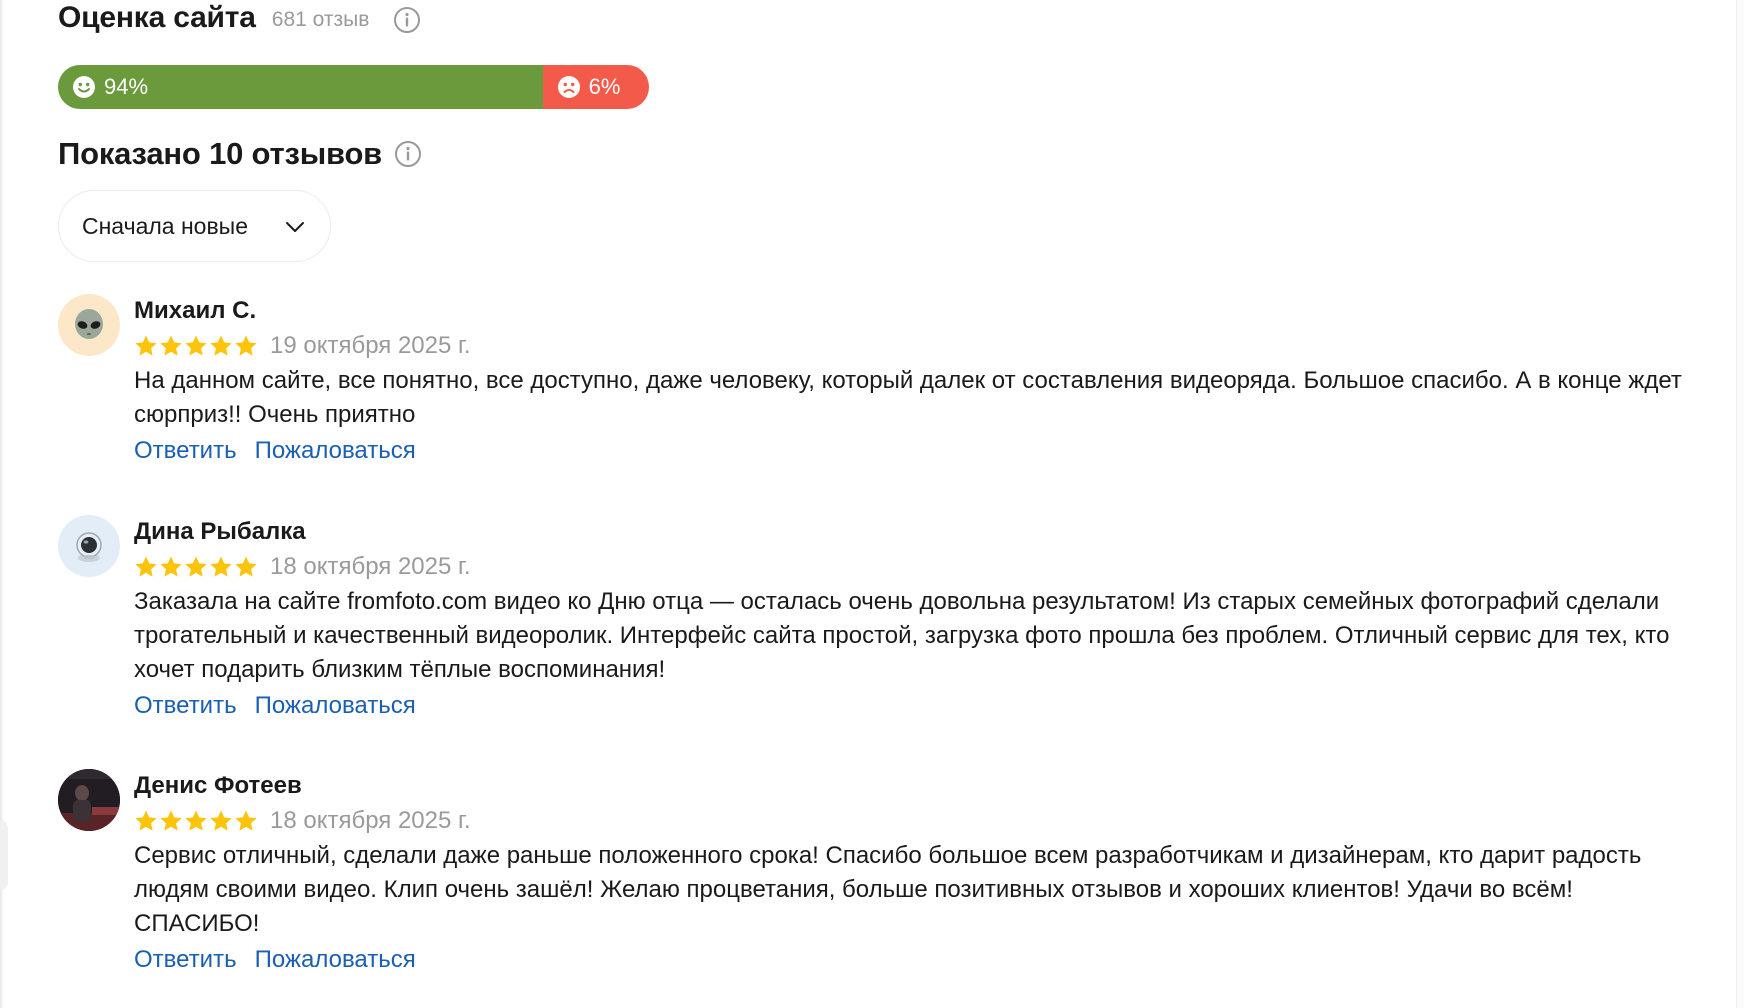 The width and height of the screenshot is (1744, 1008). I want to click on review-author: Дина Рыбалка, so click(220, 531).